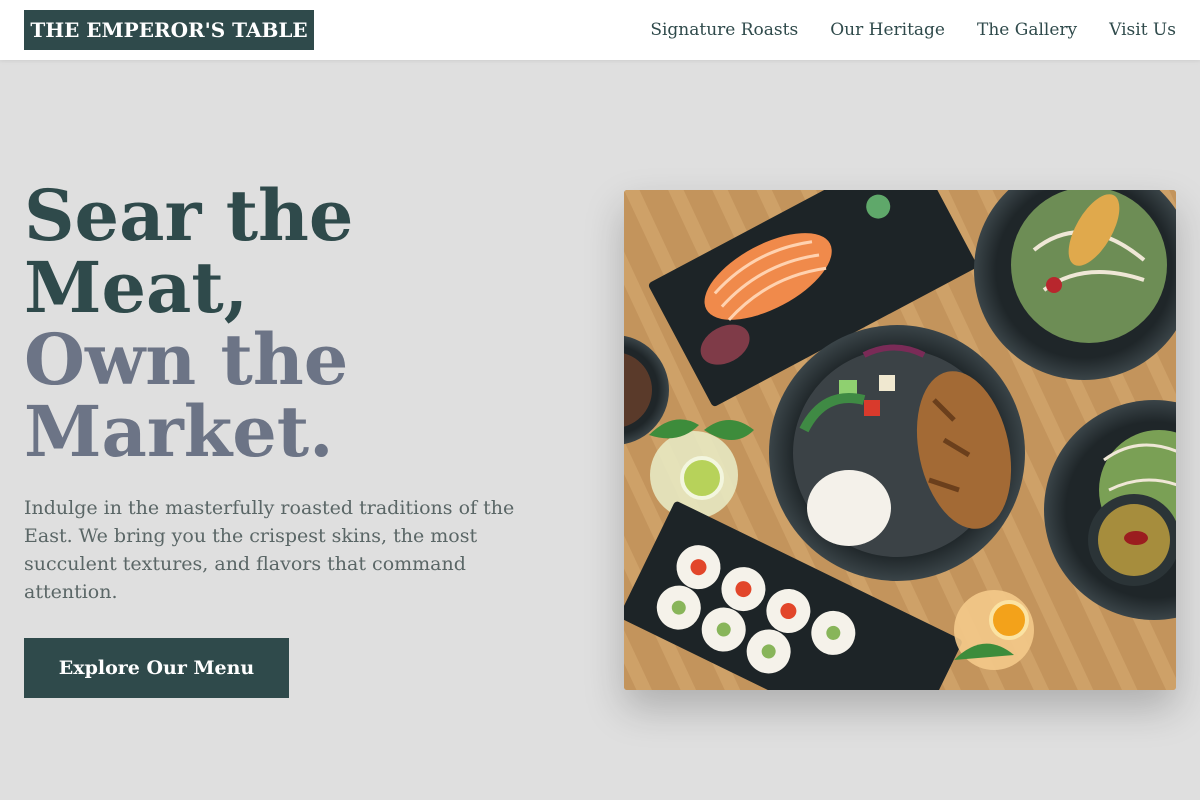 This screenshot has height=800, width=1200. Describe the element at coordinates (179, 431) in the screenshot. I see `headline-line-4: Market.` at that location.